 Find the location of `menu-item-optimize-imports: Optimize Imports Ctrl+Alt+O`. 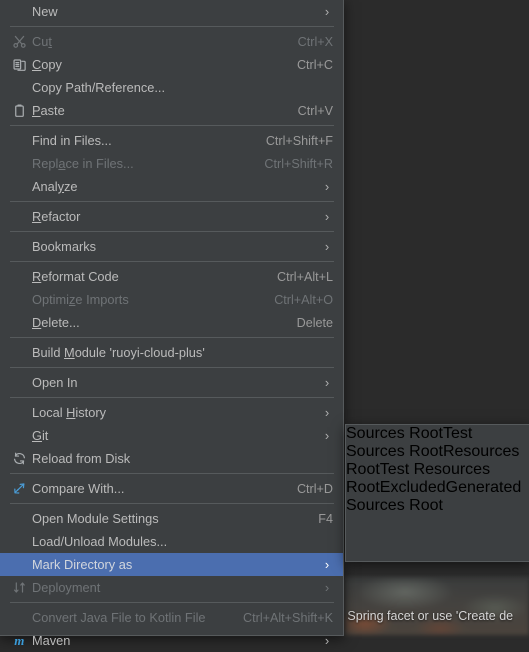

menu-item-optimize-imports: Optimize Imports Ctrl+Alt+O is located at coordinates (171, 299).